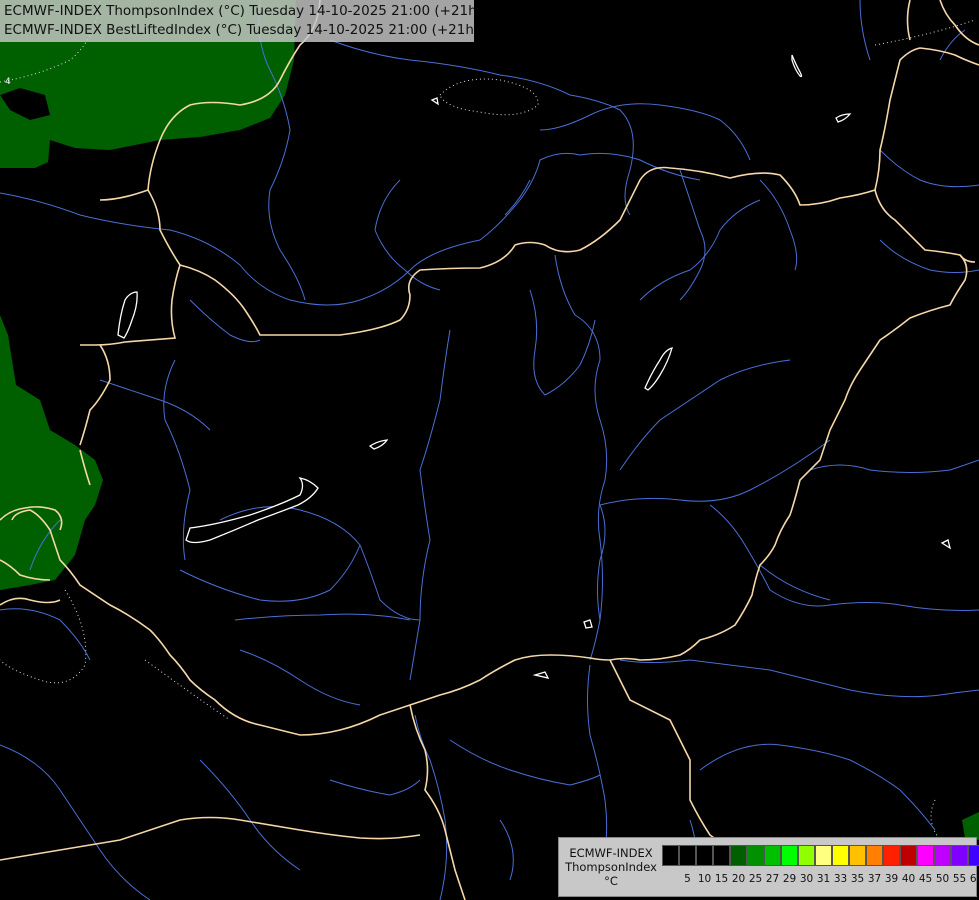 The width and height of the screenshot is (979, 900). What do you see at coordinates (823, 879) in the screenshot?
I see `legend-tick-label: 31` at bounding box center [823, 879].